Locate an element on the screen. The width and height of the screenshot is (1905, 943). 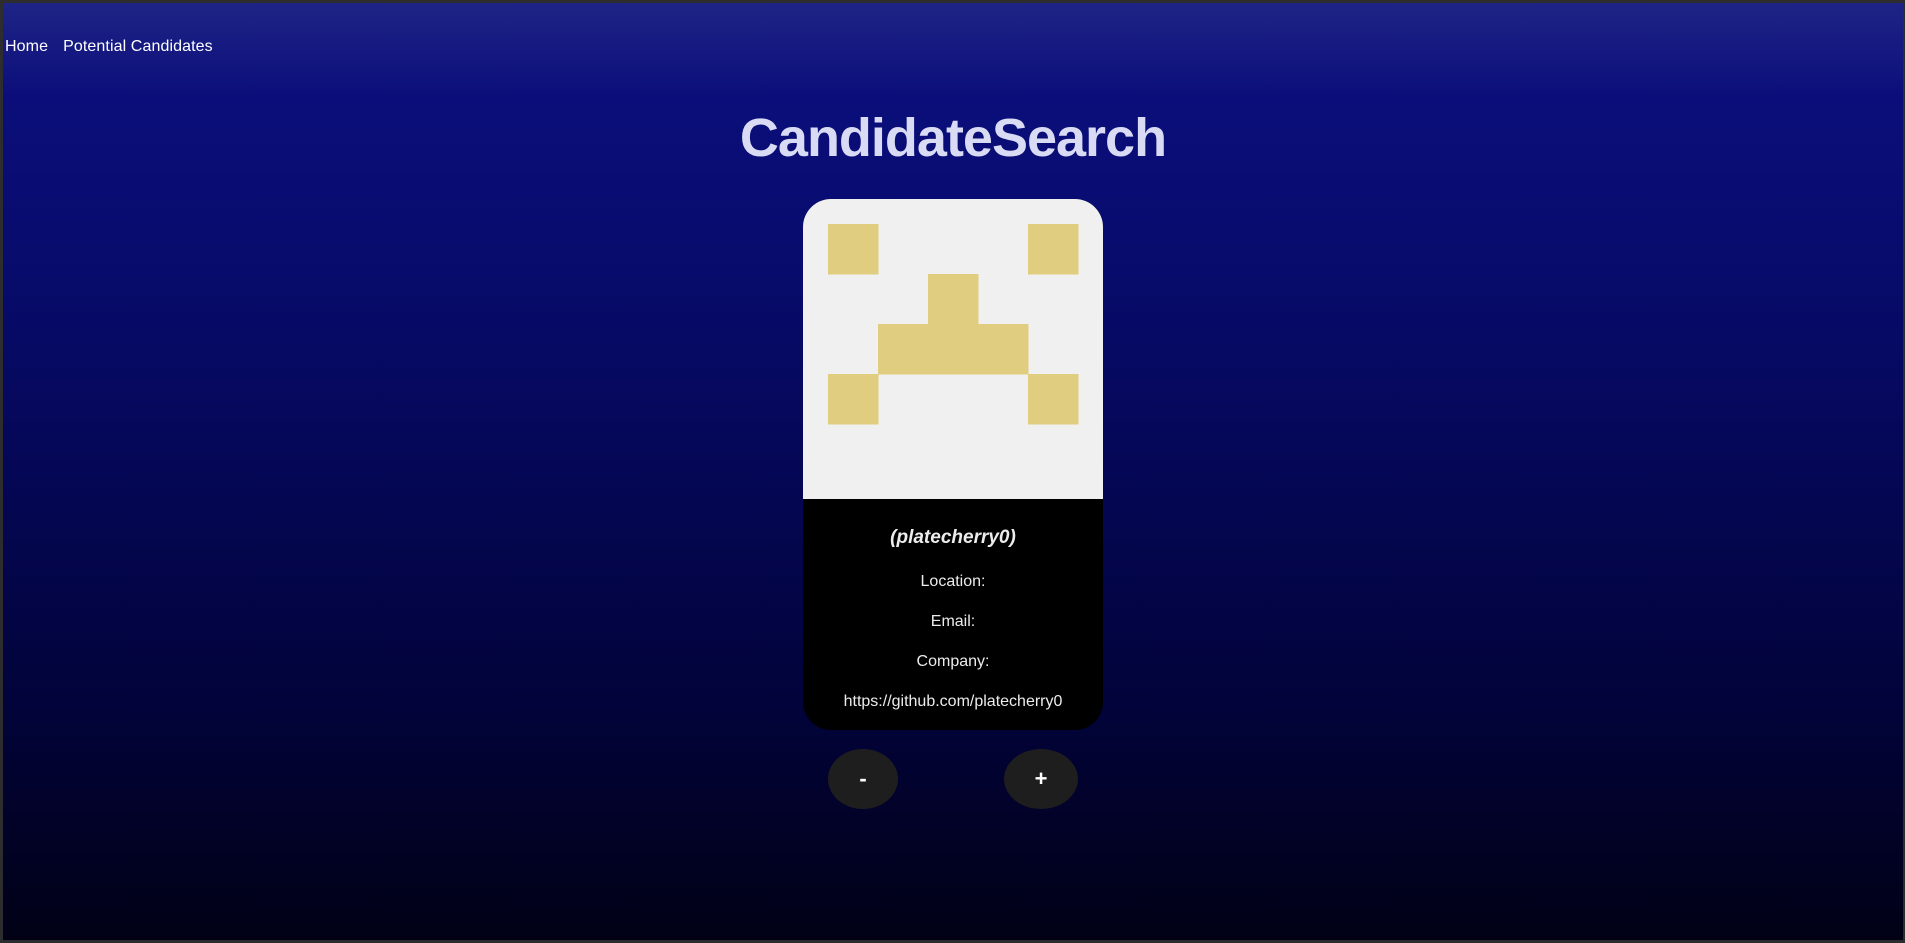
nav-link-potential-candidates: Potential Candidates is located at coordinates (138, 47).